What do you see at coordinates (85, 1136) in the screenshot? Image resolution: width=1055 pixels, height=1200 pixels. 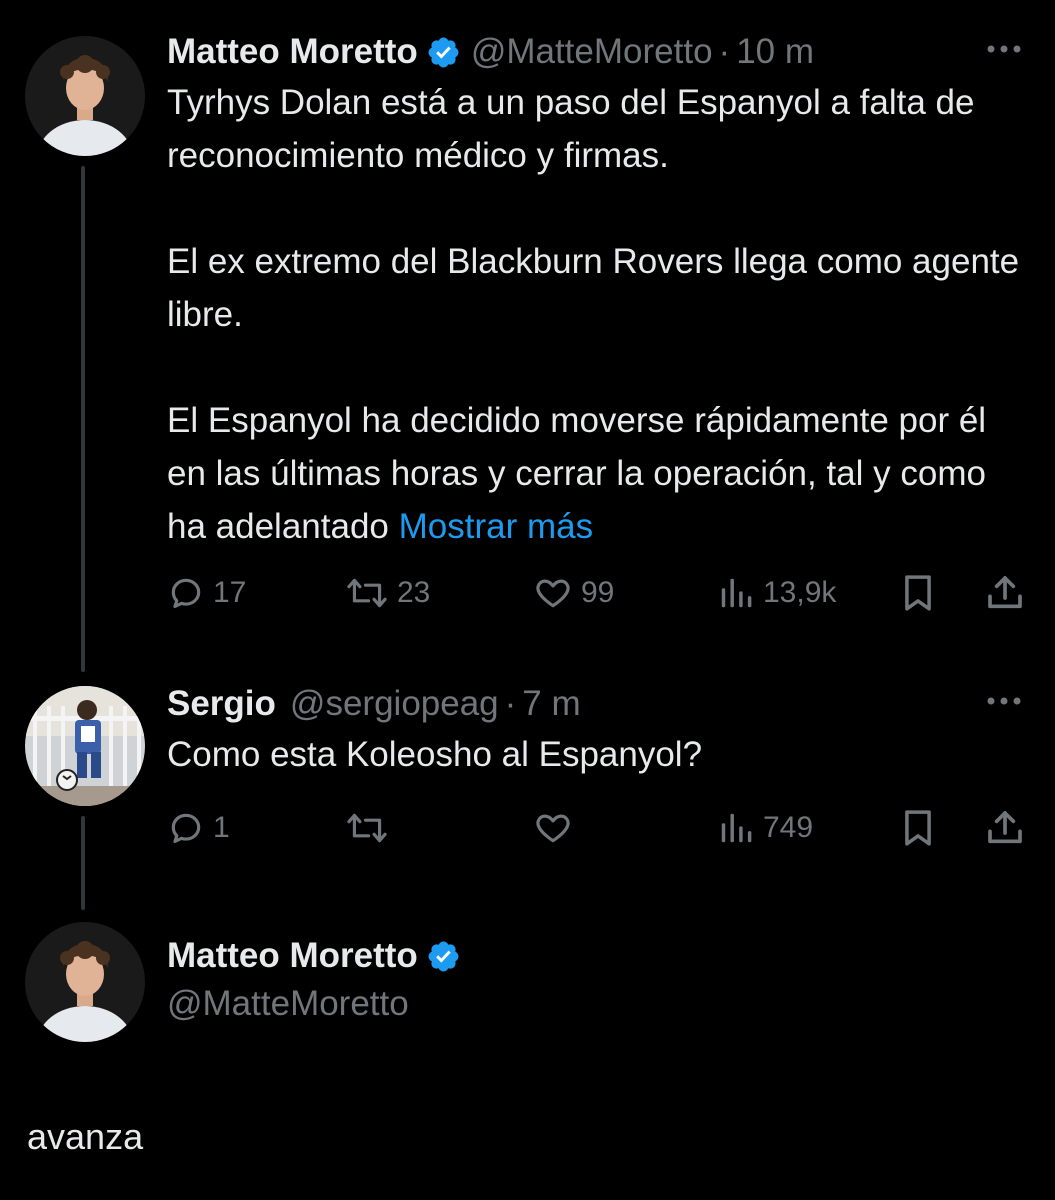 I see `reply-text: avanza` at bounding box center [85, 1136].